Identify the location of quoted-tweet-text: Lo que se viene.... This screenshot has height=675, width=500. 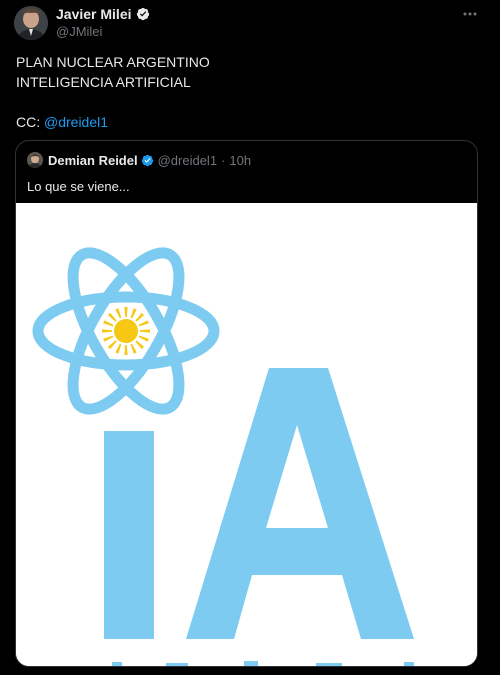
(78, 186).